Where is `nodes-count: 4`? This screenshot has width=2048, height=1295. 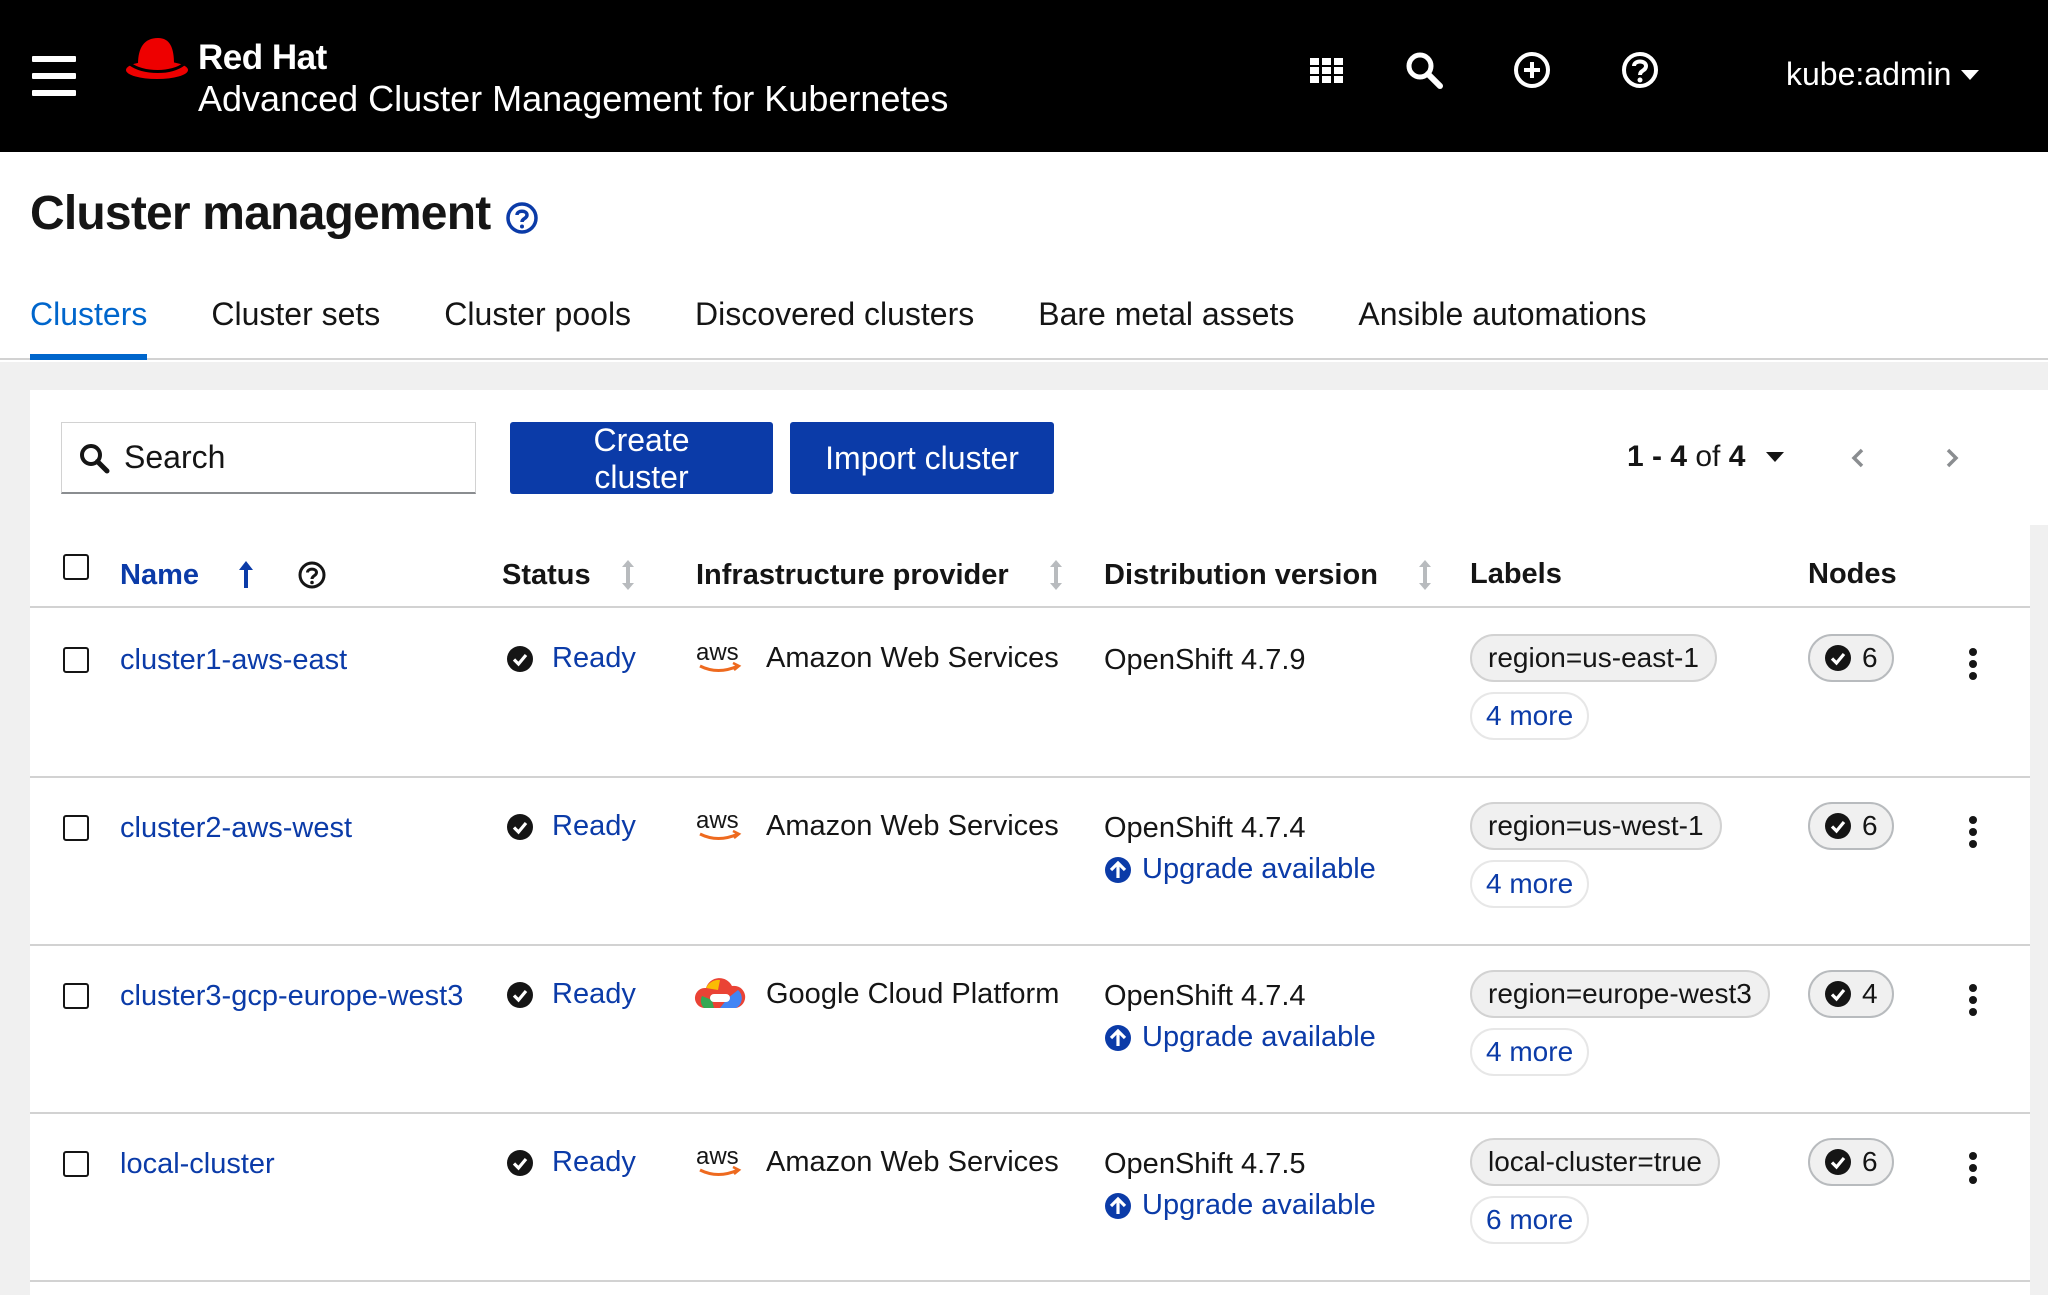
nodes-count: 4 is located at coordinates (1870, 993).